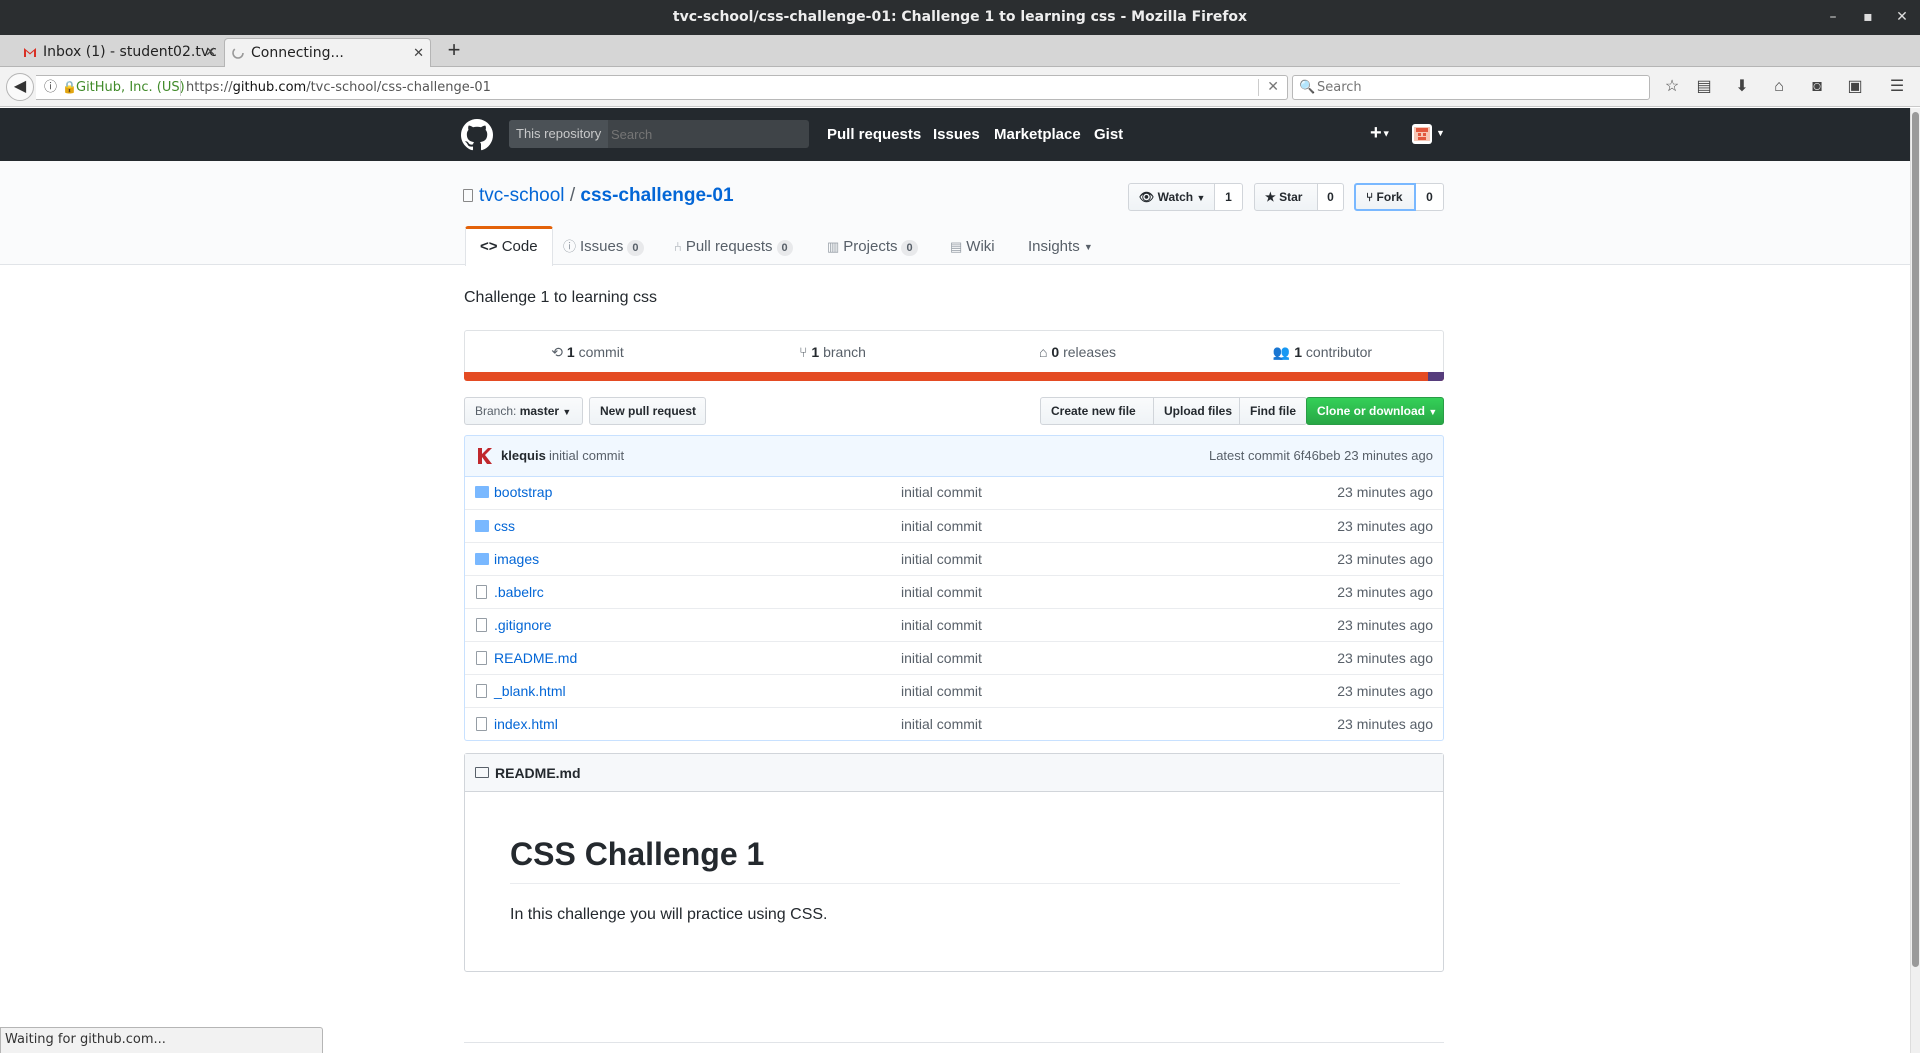  Describe the element at coordinates (956, 134) in the screenshot. I see `nav-issues: Issues` at that location.